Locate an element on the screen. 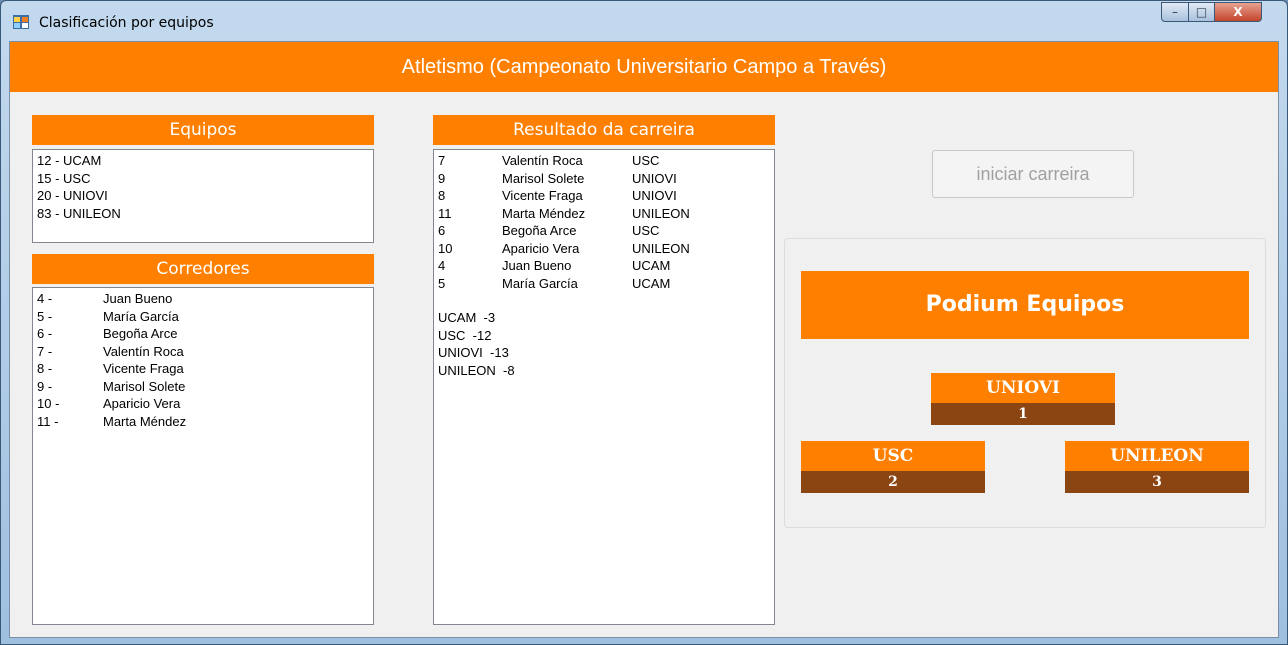 The width and height of the screenshot is (1288, 645). resultado-number: 5 is located at coordinates (442, 283).